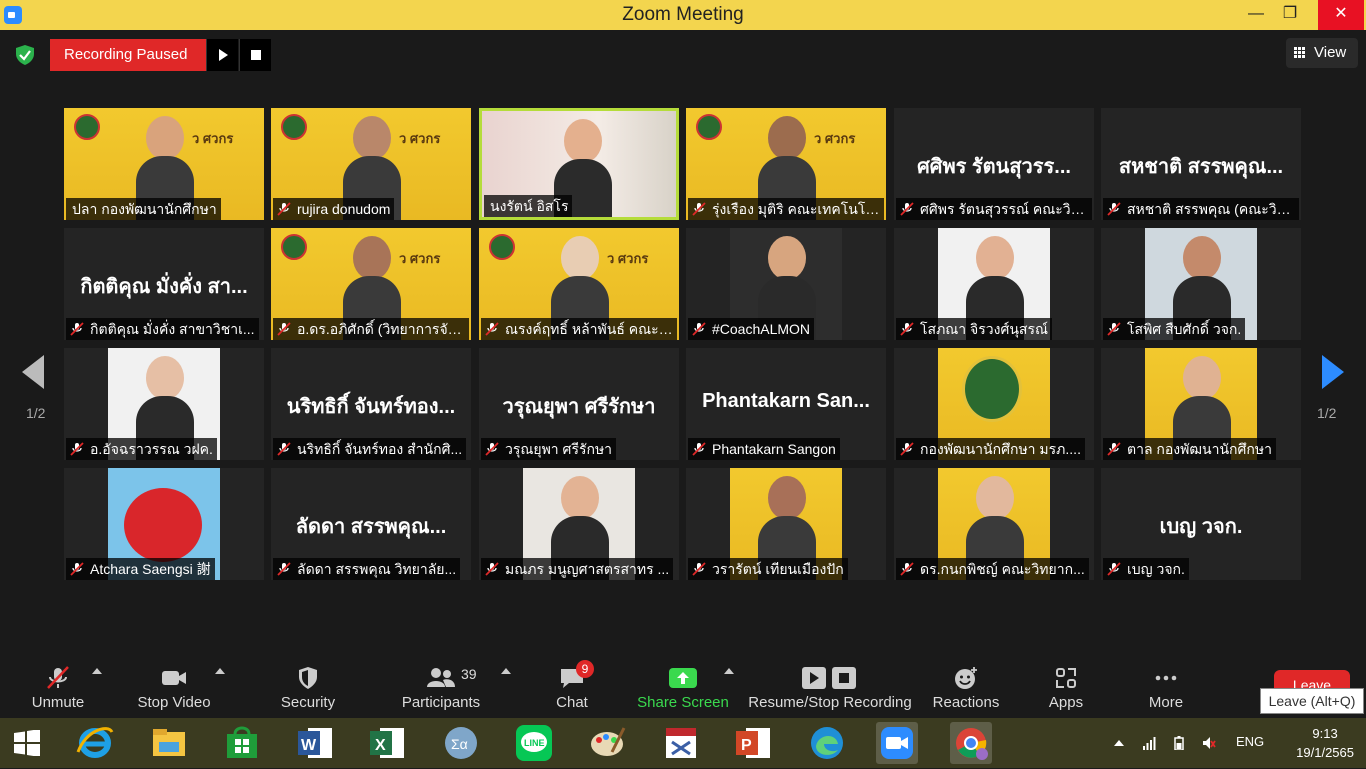 This screenshot has height=769, width=1366. I want to click on zoom-taskbar-icon, so click(897, 743).